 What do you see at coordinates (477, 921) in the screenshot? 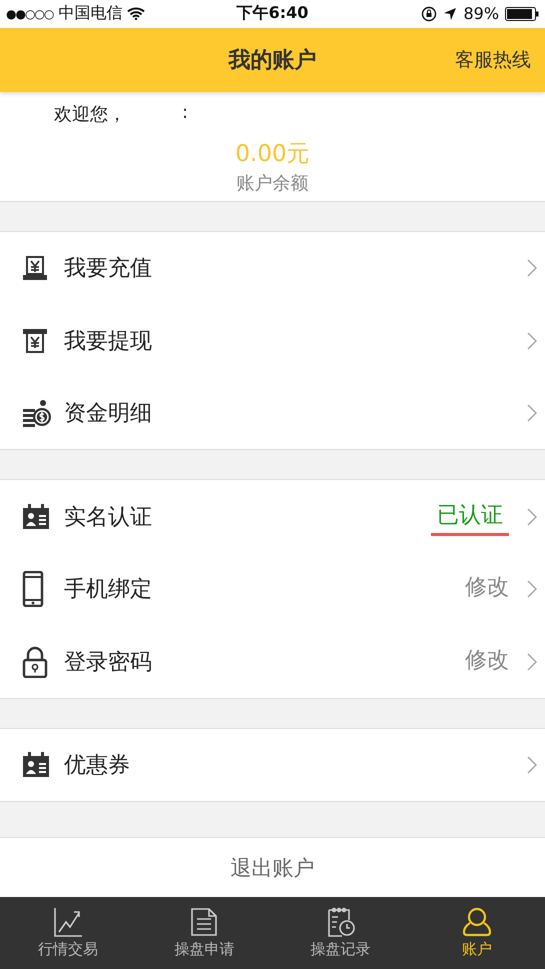
I see `user-icon` at bounding box center [477, 921].